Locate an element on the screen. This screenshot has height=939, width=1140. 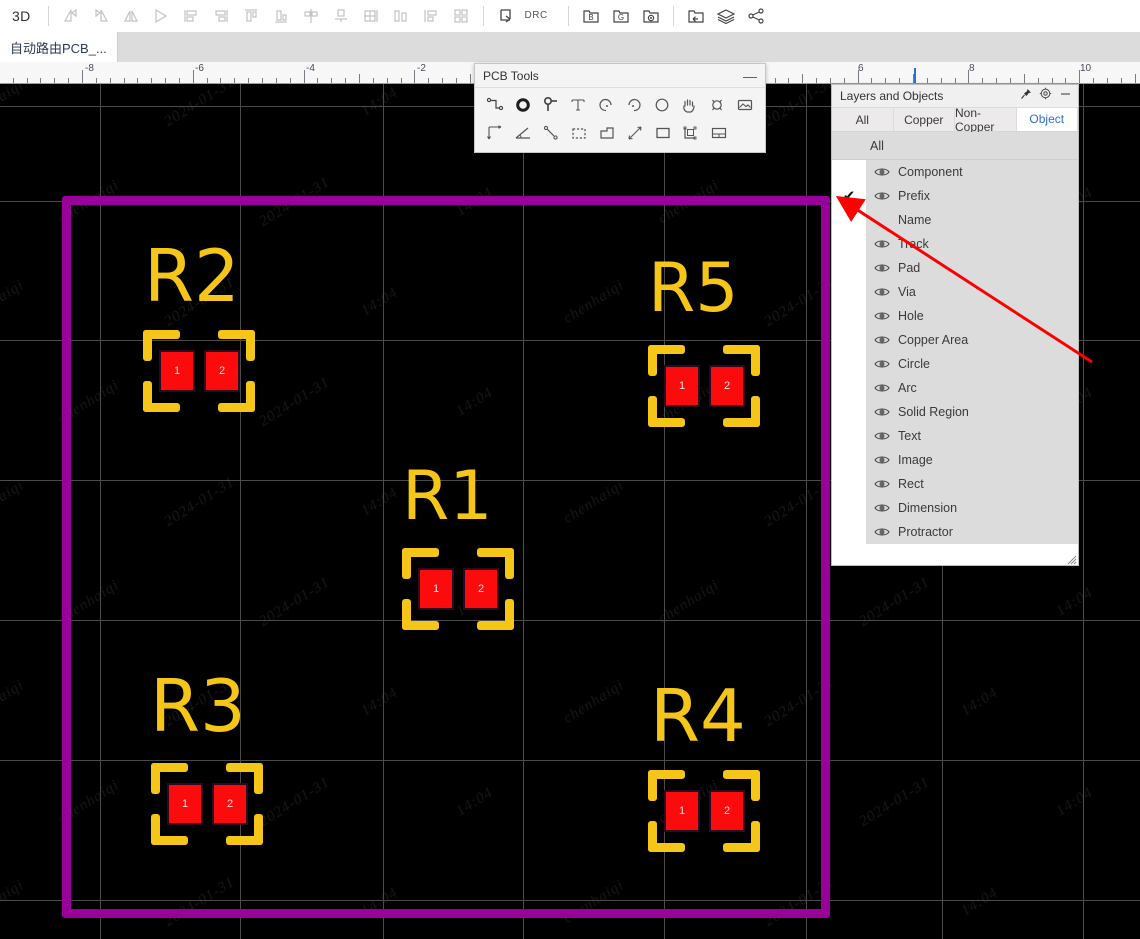
share-icon is located at coordinates (756, 16).